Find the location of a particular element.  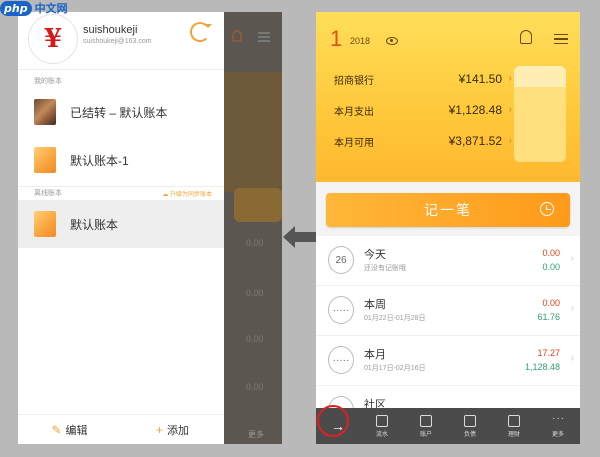

wallet-icon is located at coordinates (426, 420).